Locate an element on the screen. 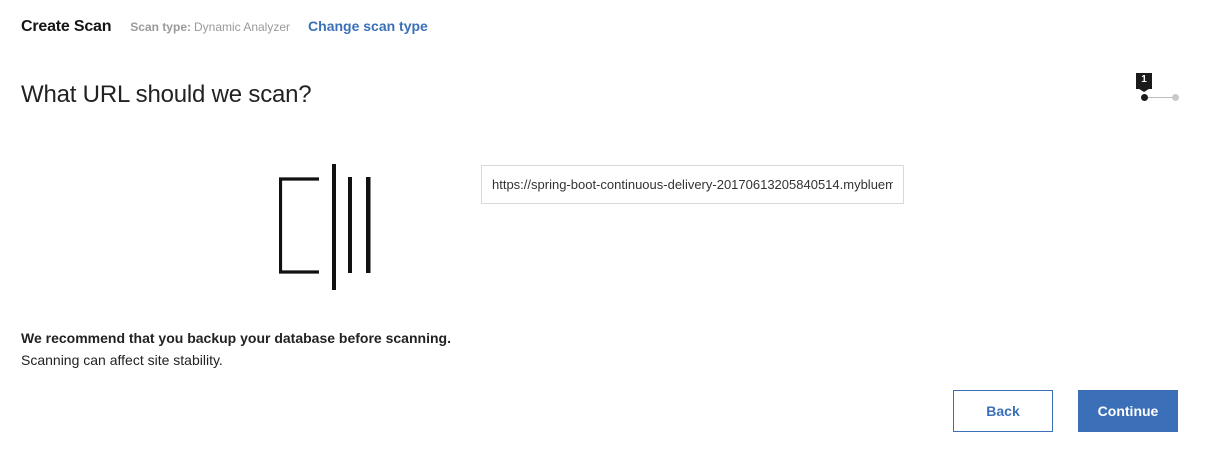  step-1-dot is located at coordinates (1144, 97).